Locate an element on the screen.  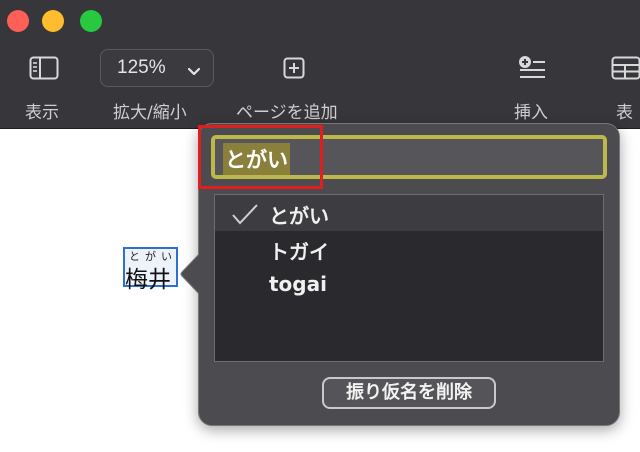
view-label: 表示 is located at coordinates (42, 113).